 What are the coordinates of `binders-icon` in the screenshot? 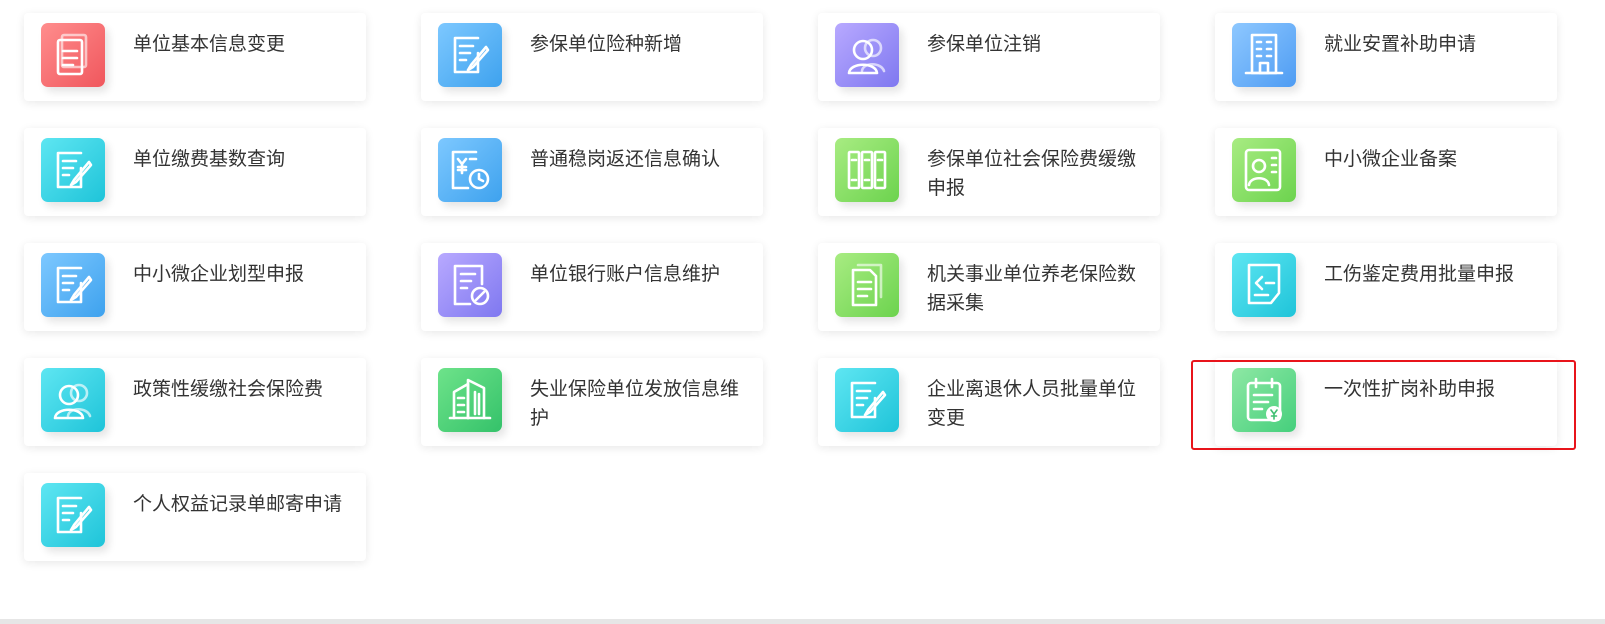 It's located at (867, 170).